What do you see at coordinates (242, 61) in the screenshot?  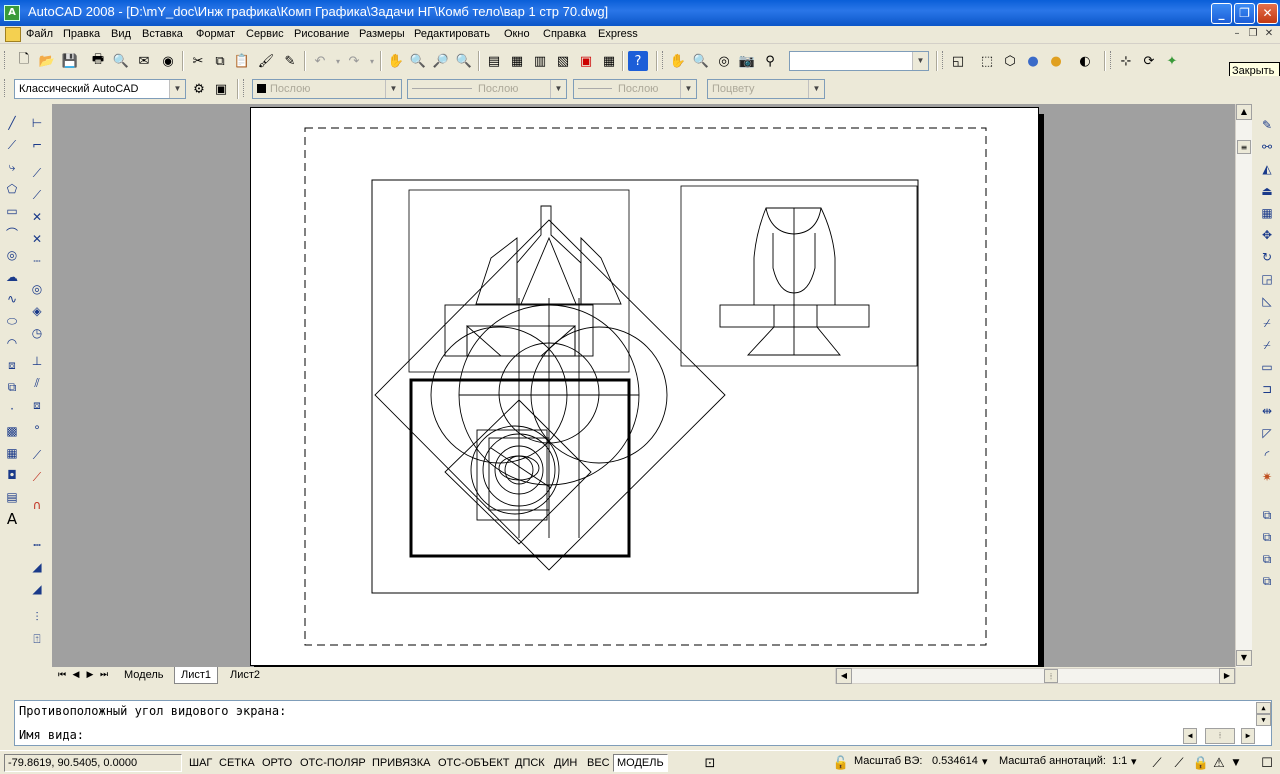 I see `paste-icon: 📋` at bounding box center [242, 61].